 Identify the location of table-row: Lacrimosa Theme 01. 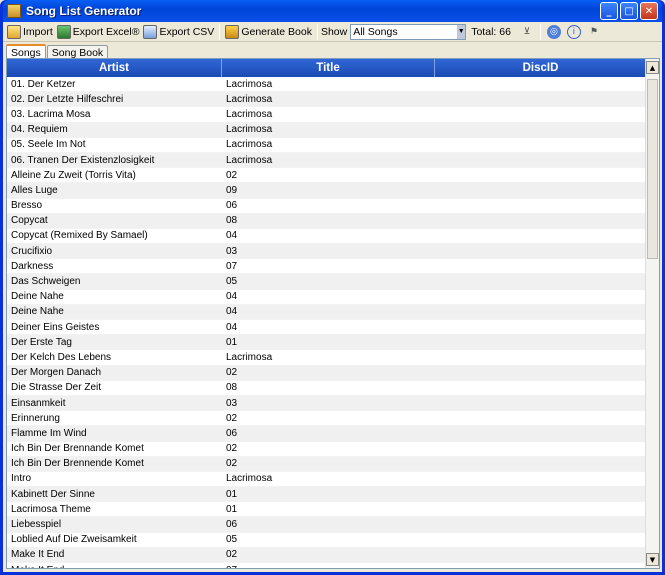
(327, 510).